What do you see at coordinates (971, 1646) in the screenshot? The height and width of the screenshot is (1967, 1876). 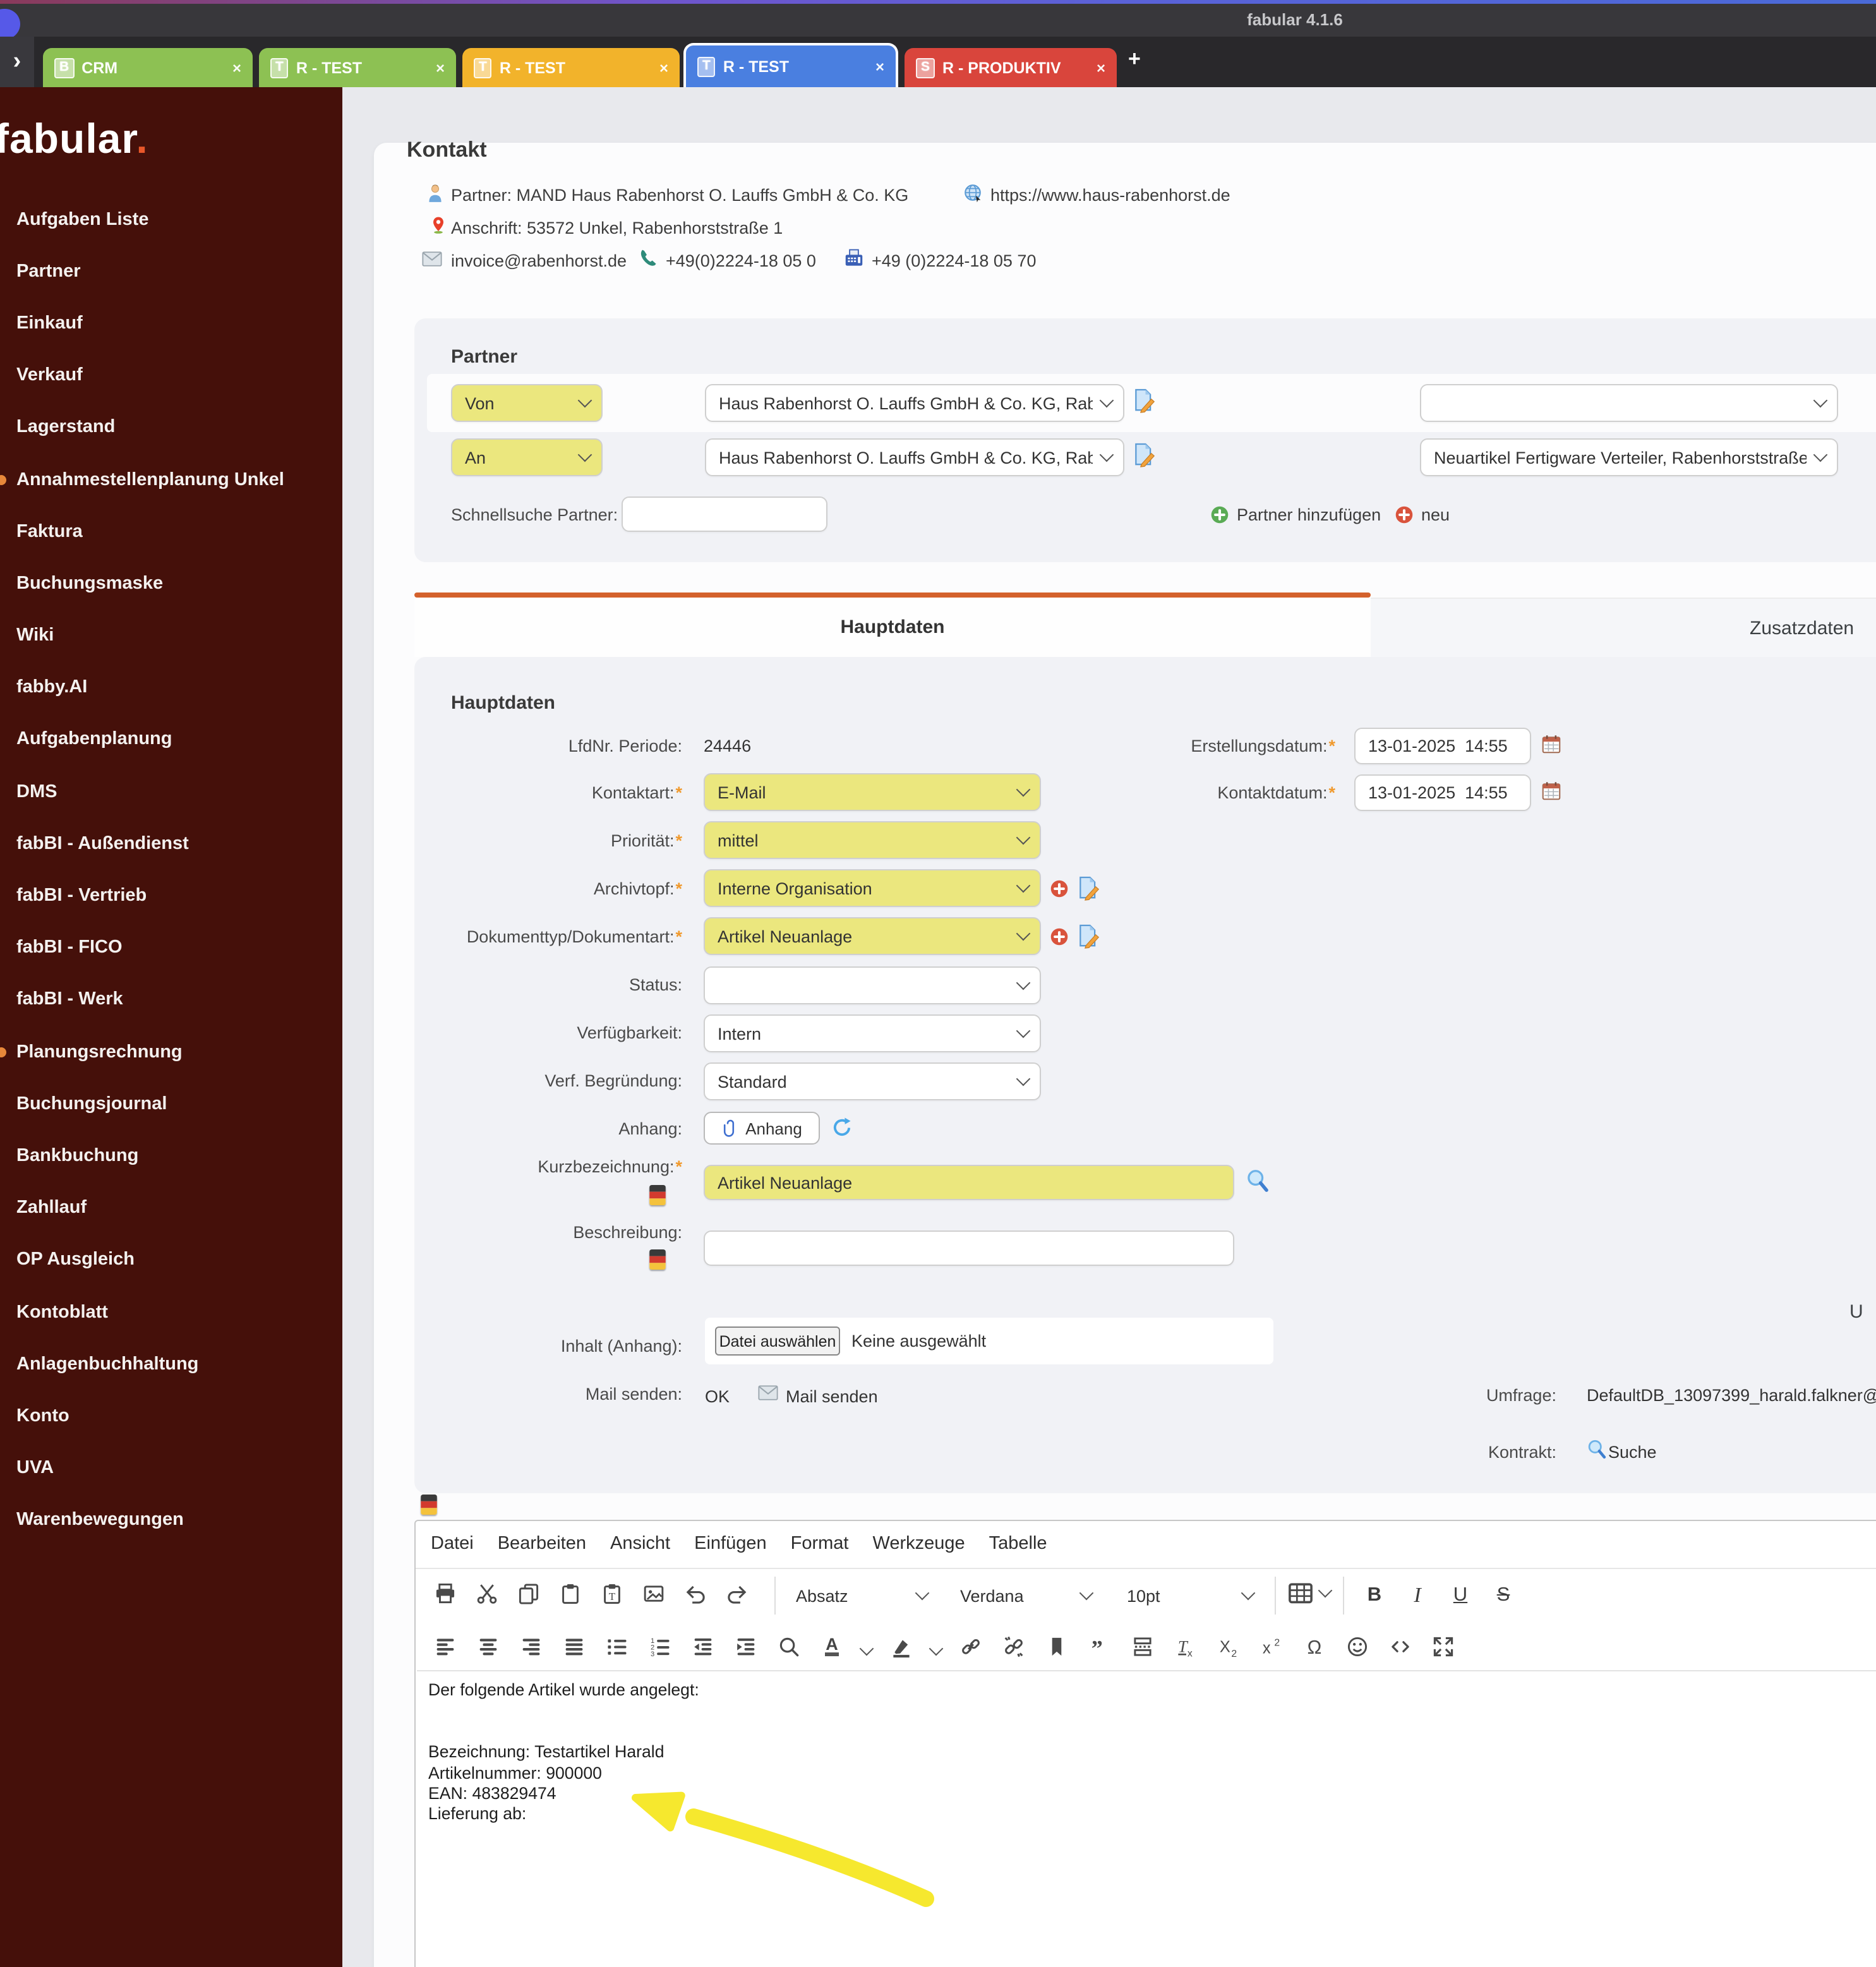 I see `link-icon` at bounding box center [971, 1646].